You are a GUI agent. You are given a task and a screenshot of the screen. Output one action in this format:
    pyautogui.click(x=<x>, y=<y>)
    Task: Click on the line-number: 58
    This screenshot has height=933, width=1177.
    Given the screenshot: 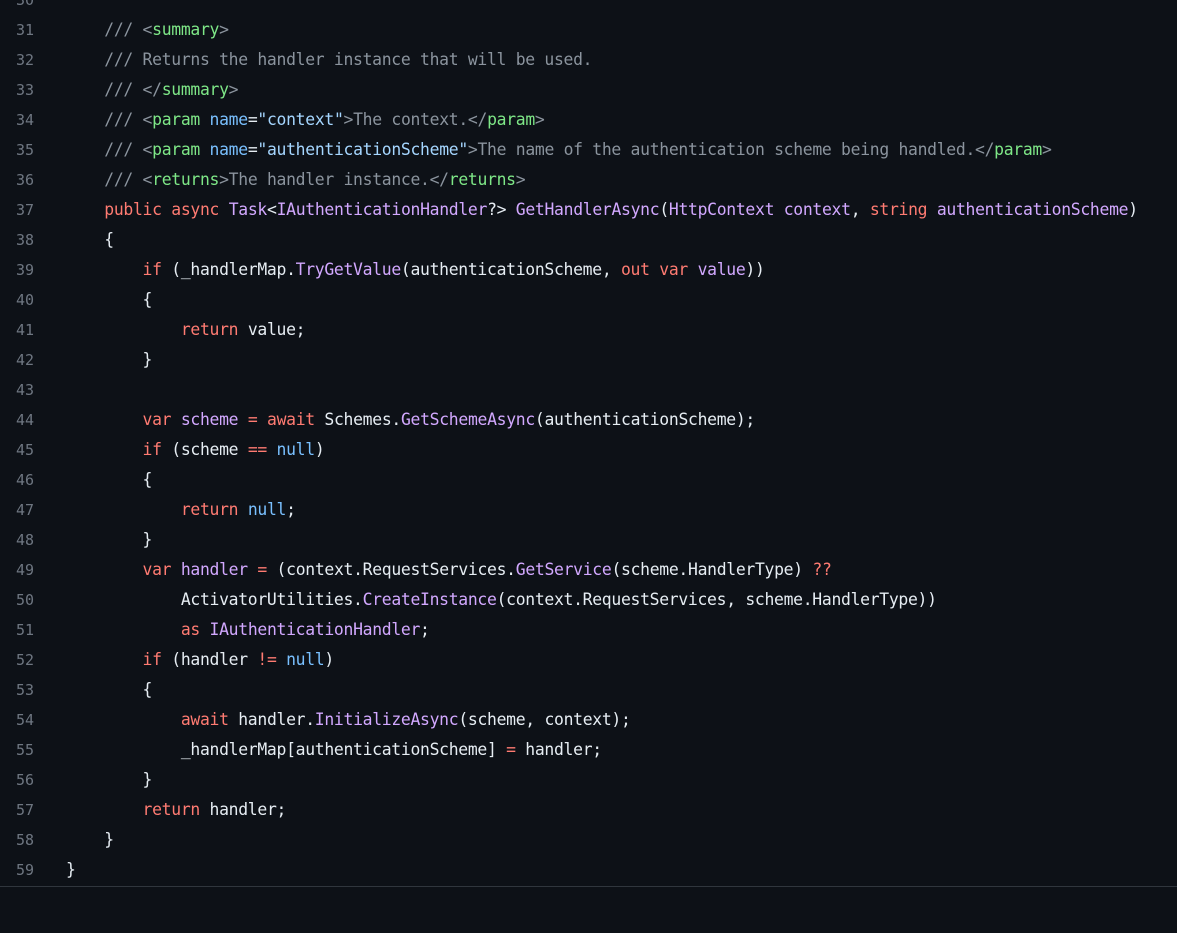 What is the action you would take?
    pyautogui.click(x=17, y=840)
    